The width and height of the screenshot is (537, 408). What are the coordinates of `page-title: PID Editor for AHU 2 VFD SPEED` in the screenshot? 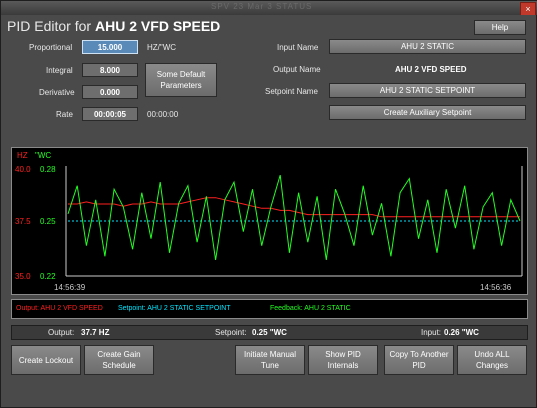 It's located at (113, 26).